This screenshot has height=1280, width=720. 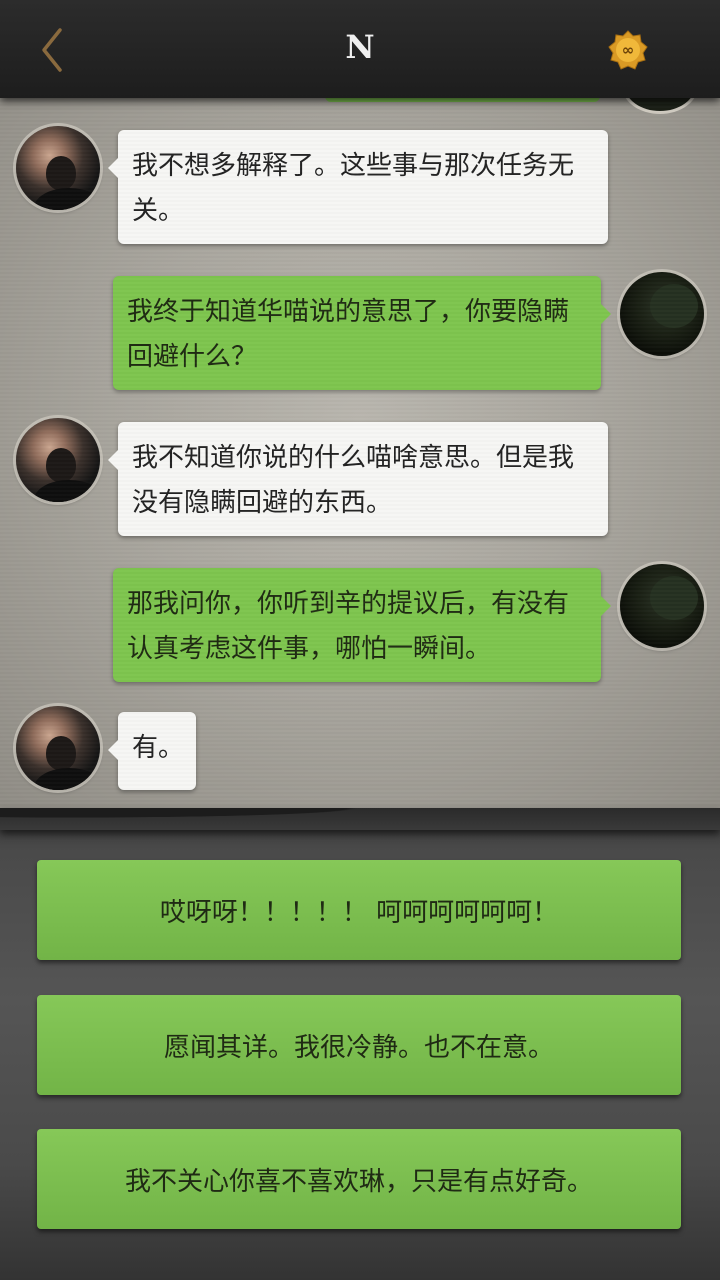 What do you see at coordinates (358, 187) in the screenshot?
I see `npc-message-text: 我不想多解释了。这些事与那次任务无关。` at bounding box center [358, 187].